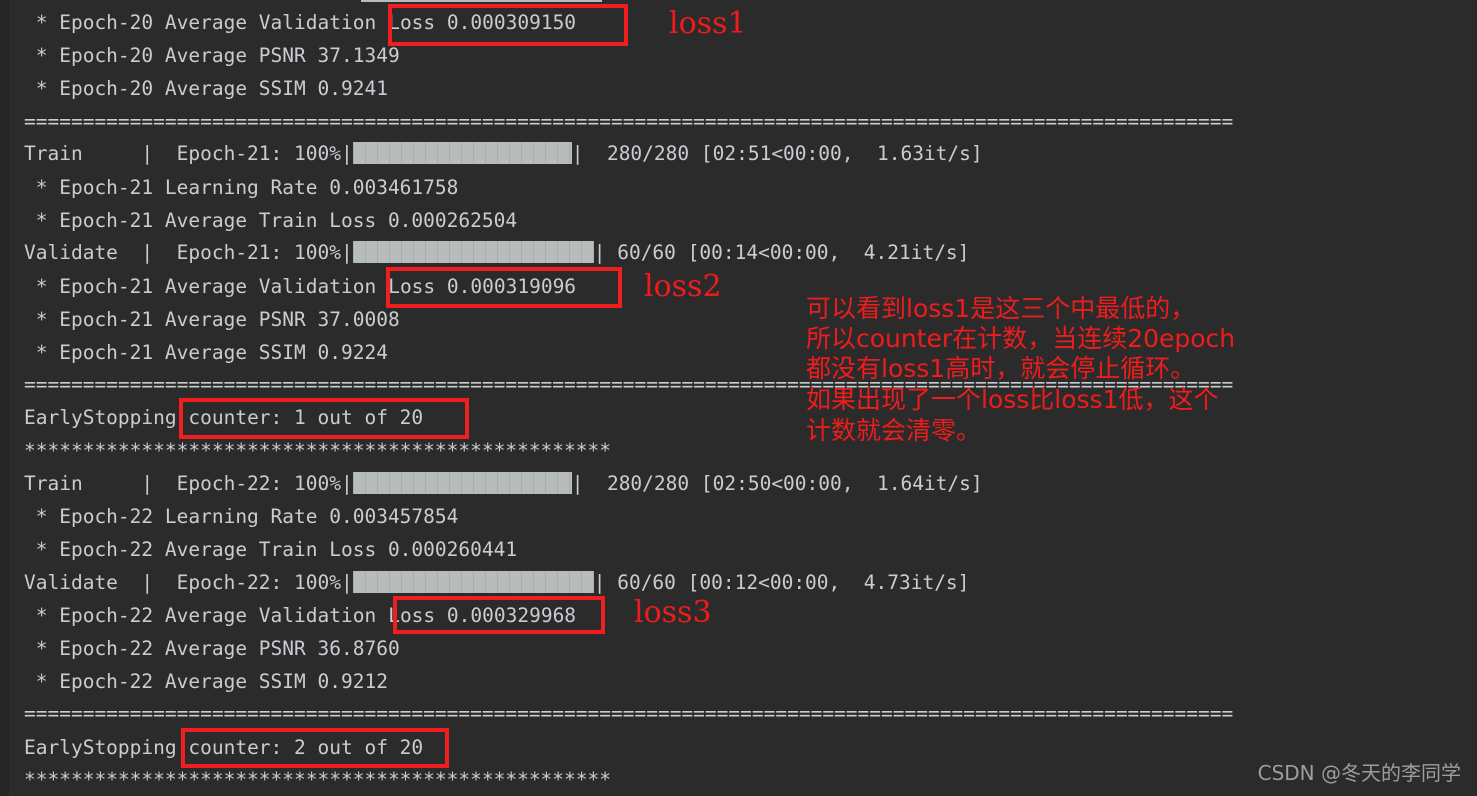 Image resolution: width=1477 pixels, height=796 pixels. Describe the element at coordinates (708, 23) in the screenshot. I see `annotation-label-loss1: loss1` at that location.